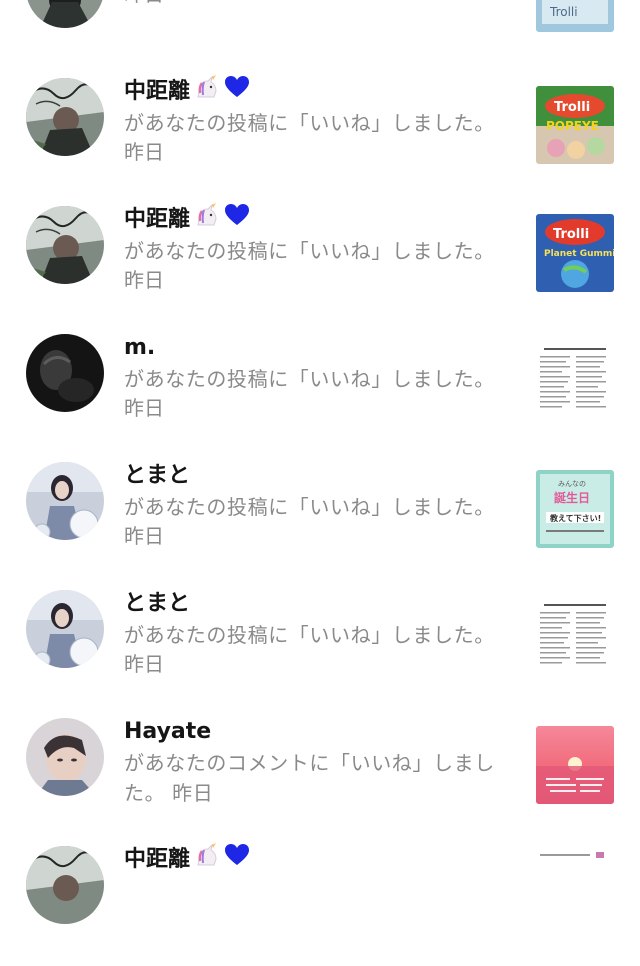 The width and height of the screenshot is (640, 966). I want to click on notification-text: 昨日, so click(320, 4).